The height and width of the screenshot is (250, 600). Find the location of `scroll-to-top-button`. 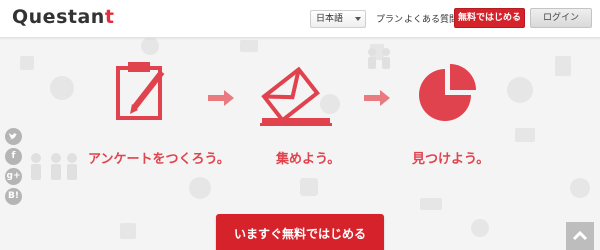

scroll-to-top-button is located at coordinates (580, 236).